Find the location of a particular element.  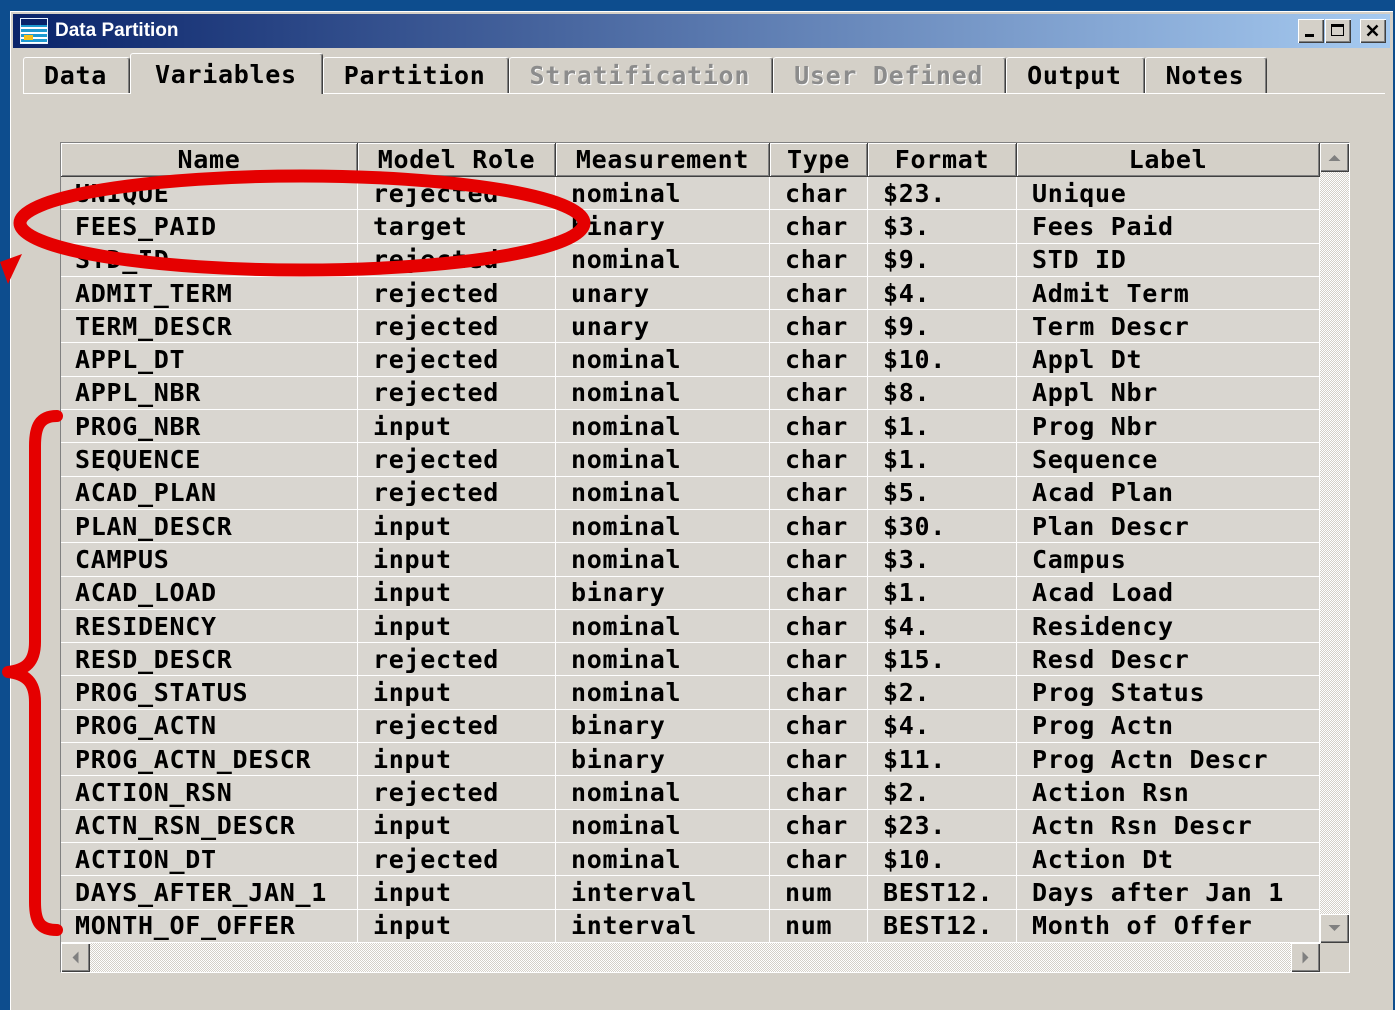

table-row: RESIDENCY input nominal char $4. Residency is located at coordinates (690, 626).